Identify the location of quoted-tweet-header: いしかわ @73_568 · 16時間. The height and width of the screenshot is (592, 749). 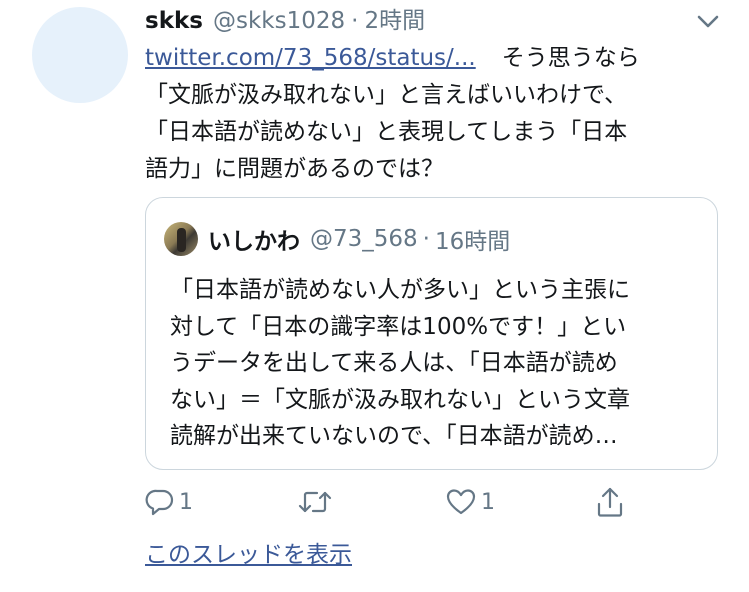
(337, 239).